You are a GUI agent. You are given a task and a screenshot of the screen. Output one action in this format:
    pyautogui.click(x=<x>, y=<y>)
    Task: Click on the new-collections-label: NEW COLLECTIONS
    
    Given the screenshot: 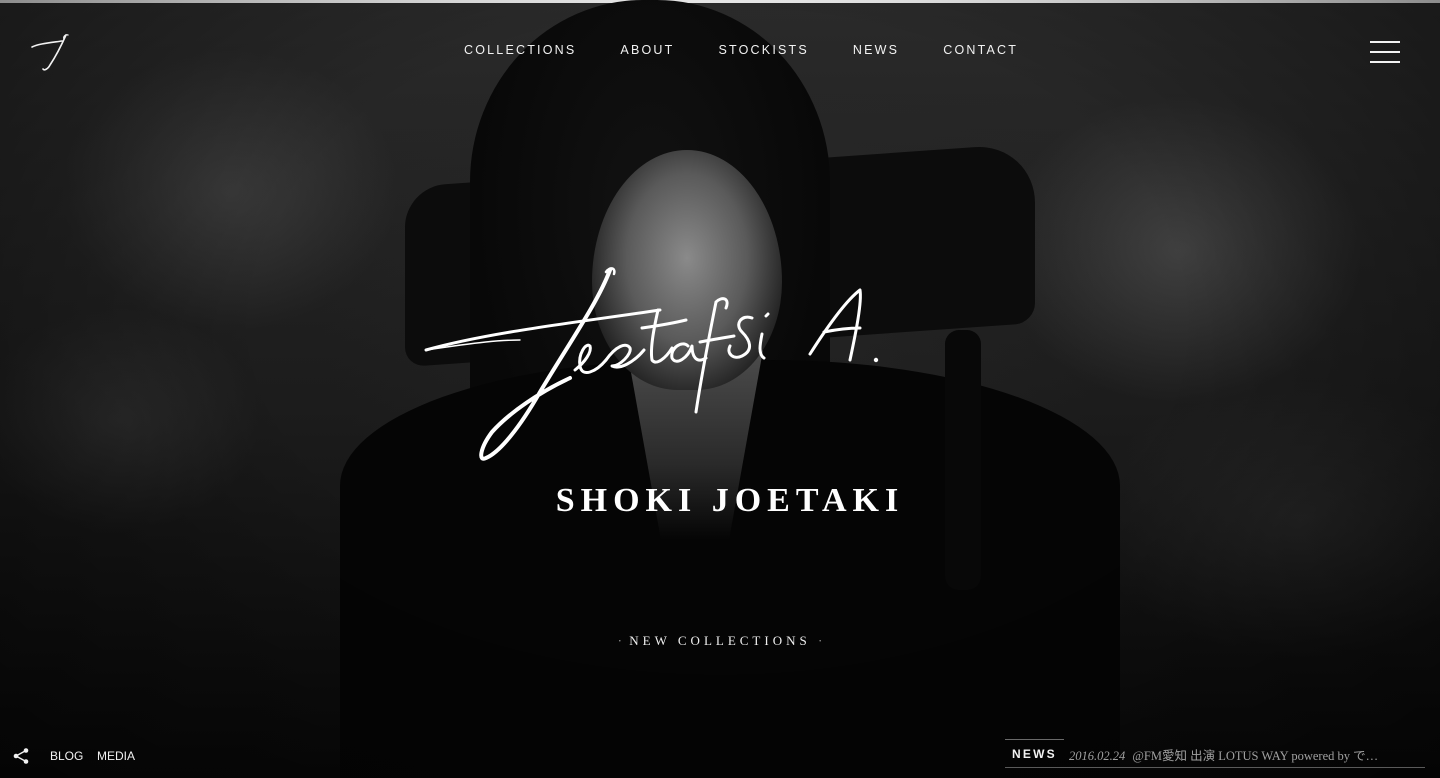 What is the action you would take?
    pyautogui.click(x=720, y=640)
    